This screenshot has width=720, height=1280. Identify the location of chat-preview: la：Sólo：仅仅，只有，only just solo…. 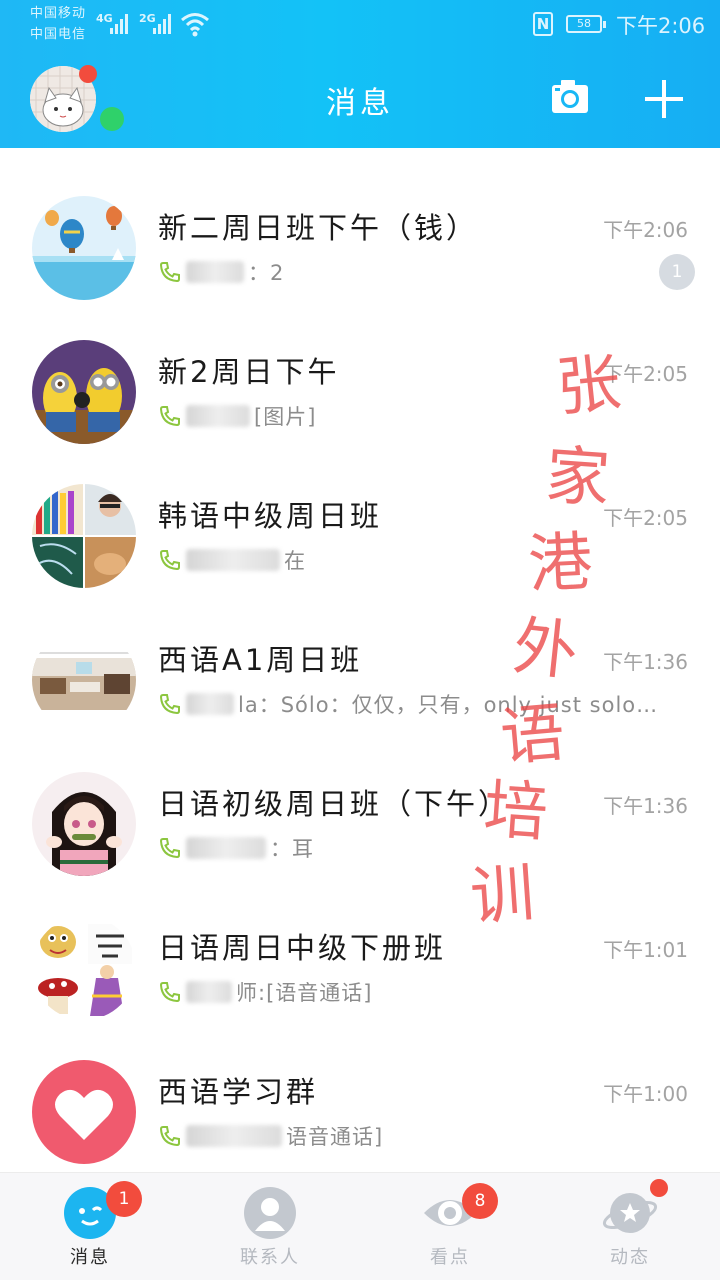
(408, 704).